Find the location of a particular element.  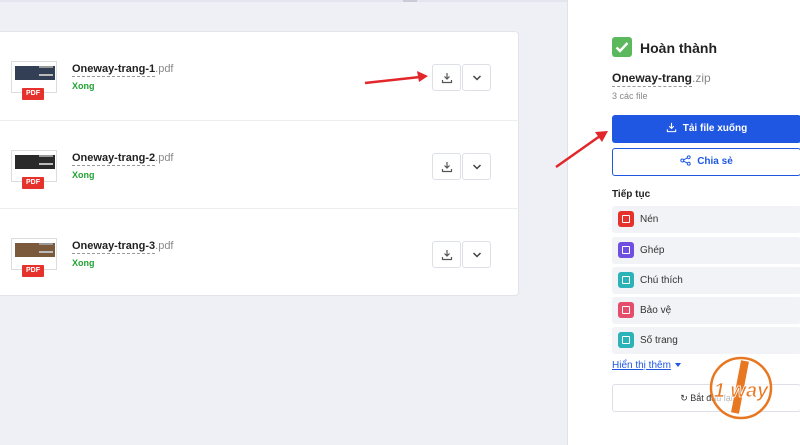

file-row: PDF Oneway-trang-2.pdf Xong is located at coordinates (259, 164).